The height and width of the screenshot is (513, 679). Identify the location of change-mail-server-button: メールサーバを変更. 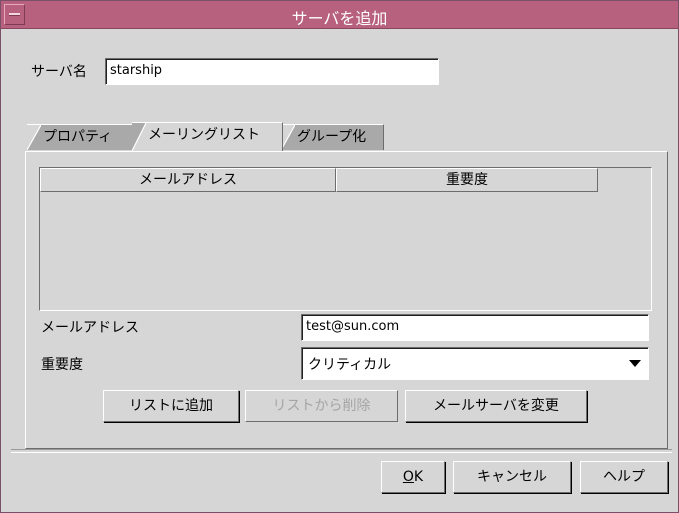
(496, 406).